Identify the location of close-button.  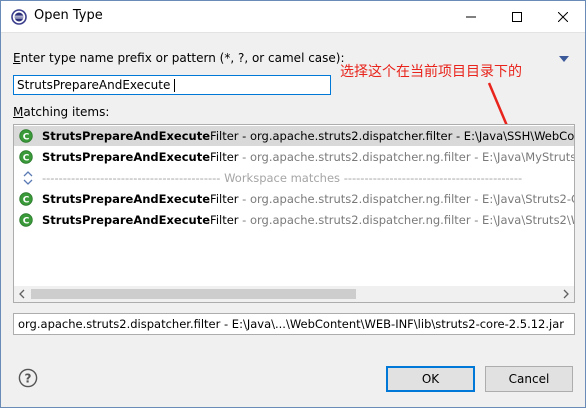
(563, 16).